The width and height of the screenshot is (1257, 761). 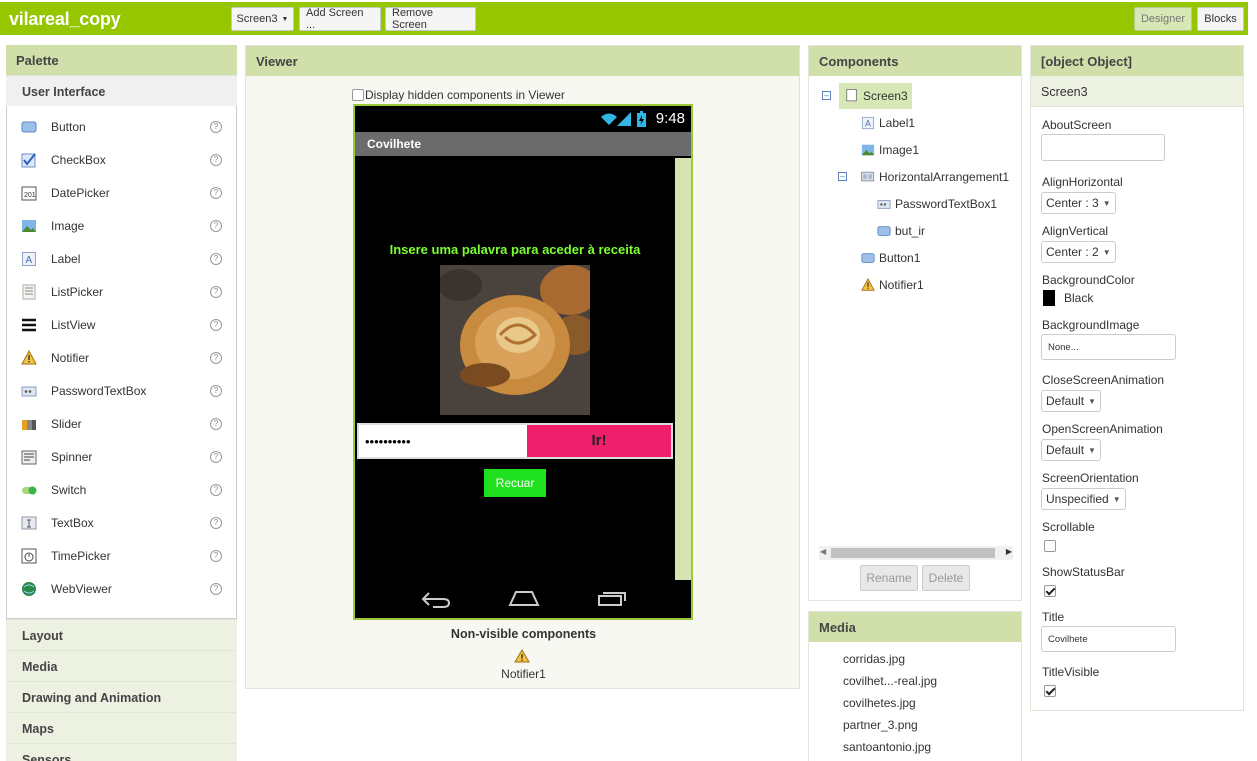 What do you see at coordinates (888, 123) in the screenshot?
I see `tree-item-label1: A Label1` at bounding box center [888, 123].